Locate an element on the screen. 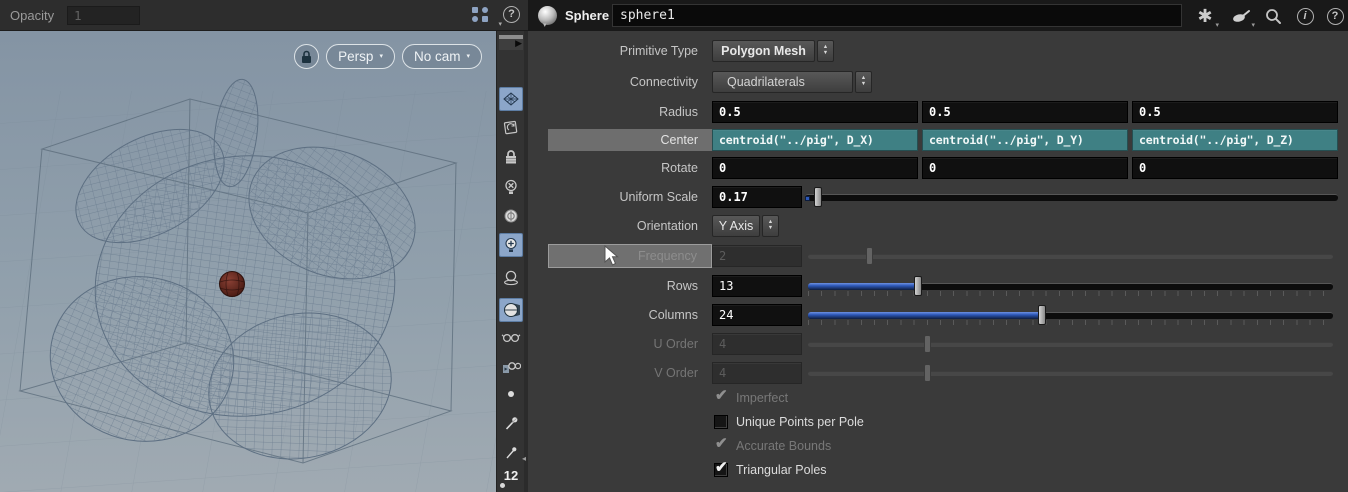 The height and width of the screenshot is (492, 1348). no-lights-button is located at coordinates (511, 187).